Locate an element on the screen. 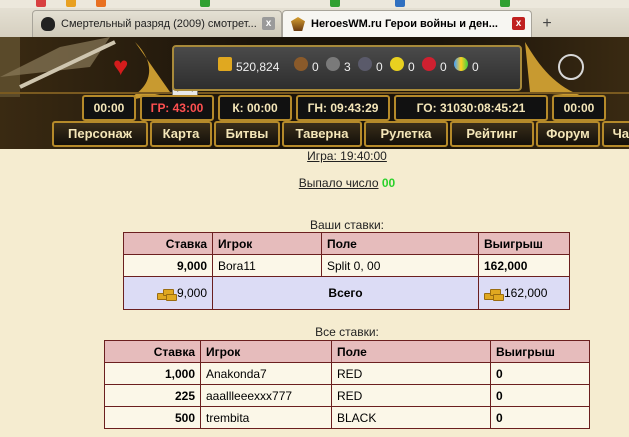  crystals-amount: 0 is located at coordinates (443, 67).